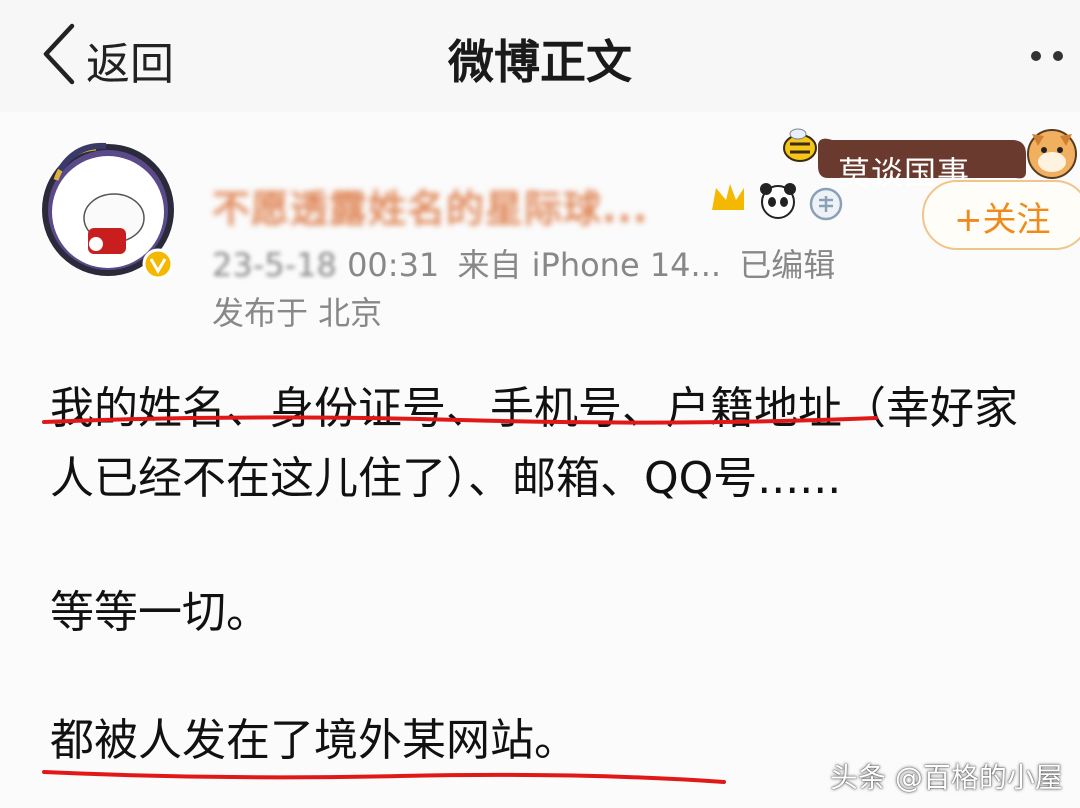 This screenshot has height=808, width=1080. What do you see at coordinates (1050, 56) in the screenshot?
I see `more-icon` at bounding box center [1050, 56].